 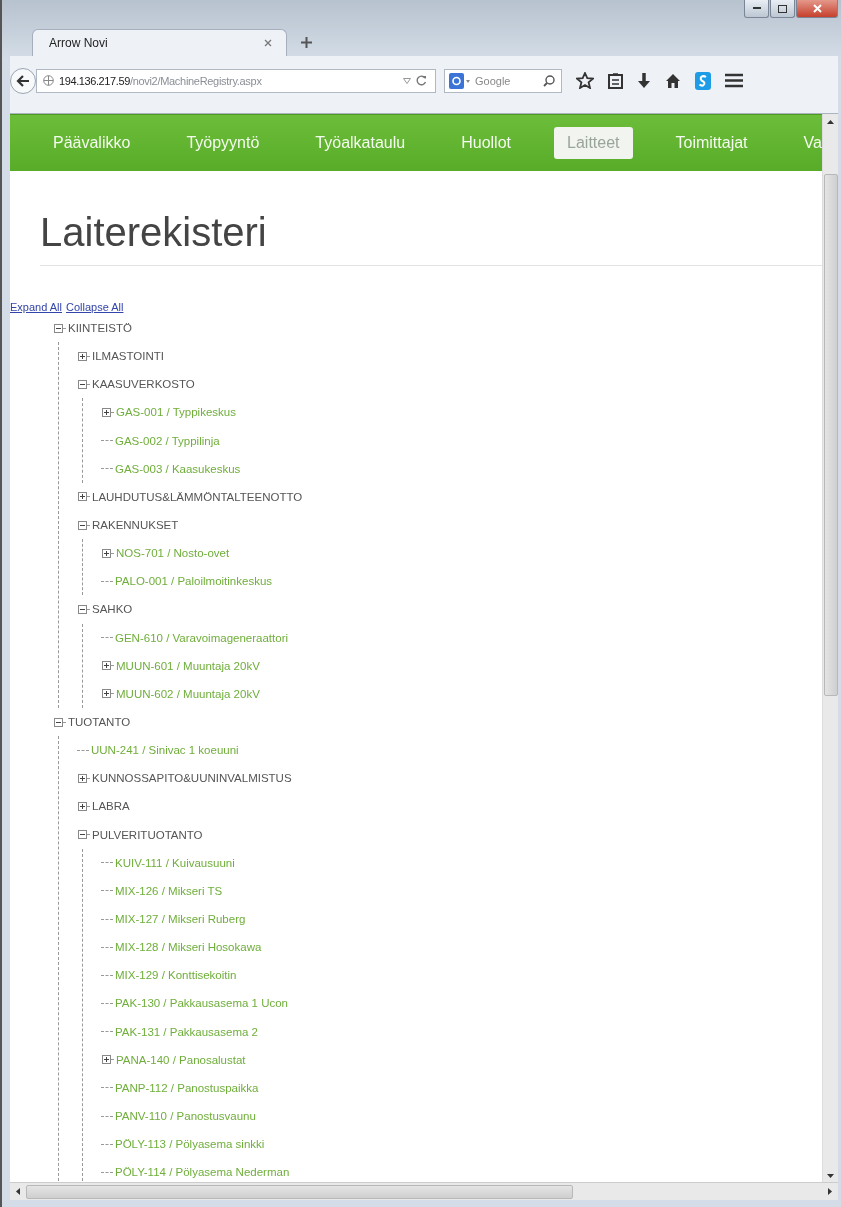 I want to click on device-node: MIX-127 / Mikseri Ruberg, so click(x=179, y=919).